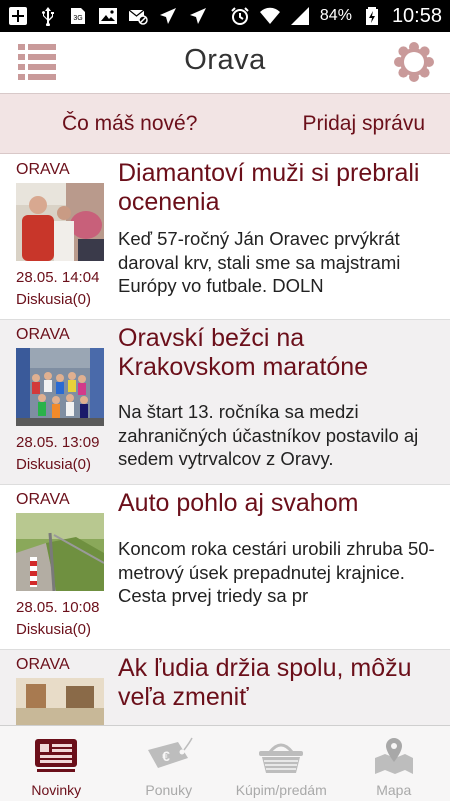 The width and height of the screenshot is (450, 801). I want to click on battery-charging-icon, so click(372, 16).